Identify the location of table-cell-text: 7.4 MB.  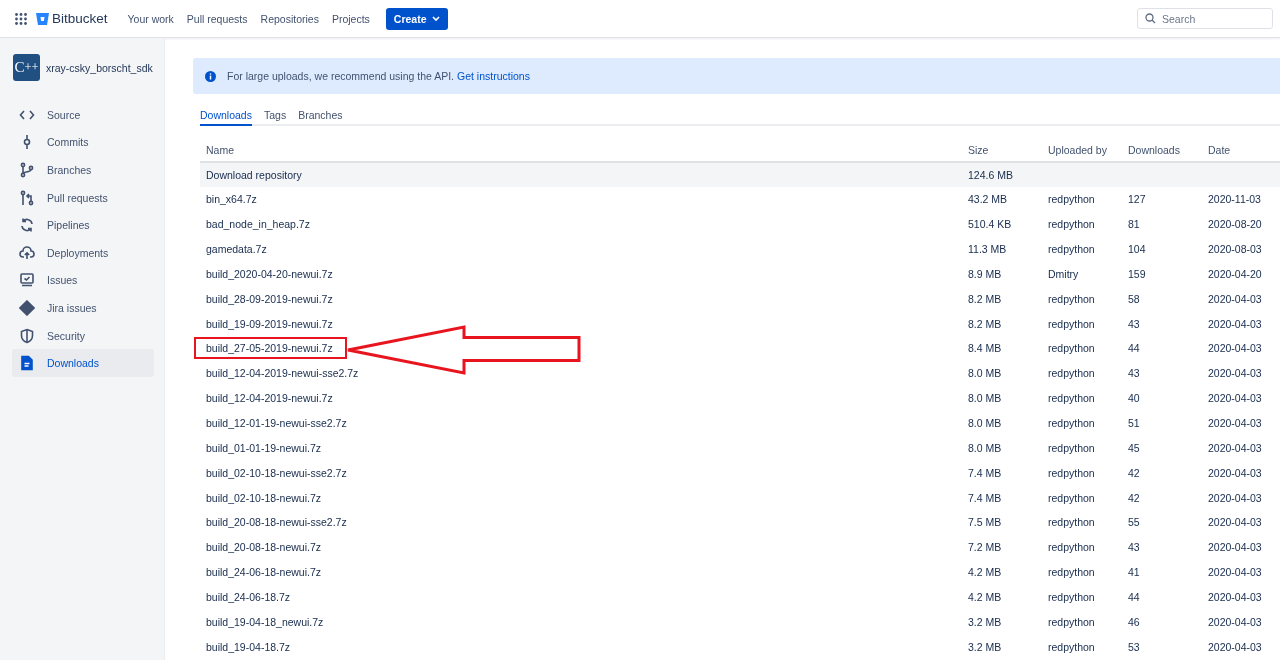
(985, 472).